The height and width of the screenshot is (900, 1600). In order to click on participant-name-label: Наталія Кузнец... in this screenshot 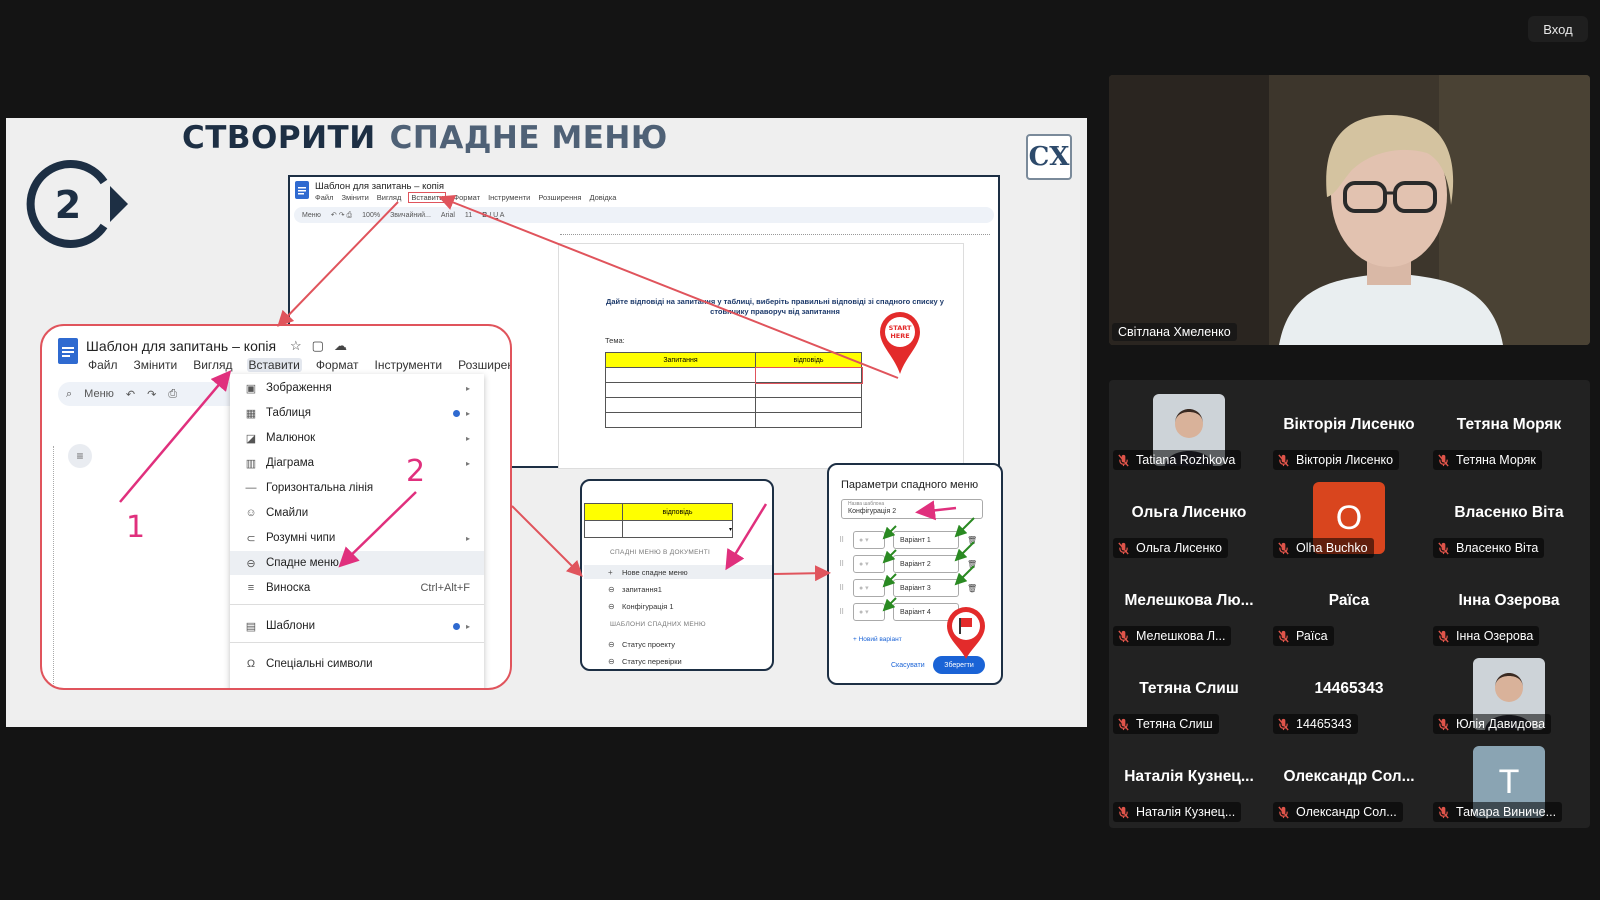, I will do `click(1177, 812)`.